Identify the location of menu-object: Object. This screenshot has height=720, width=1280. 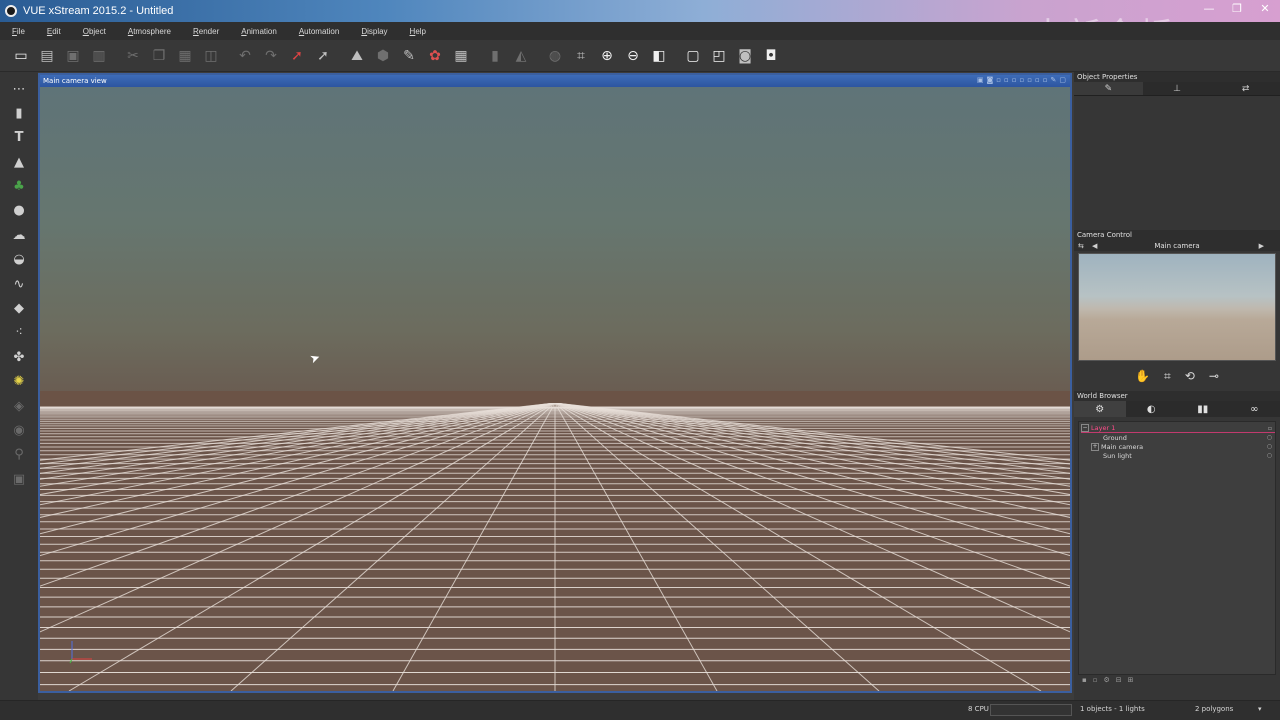
(94, 31).